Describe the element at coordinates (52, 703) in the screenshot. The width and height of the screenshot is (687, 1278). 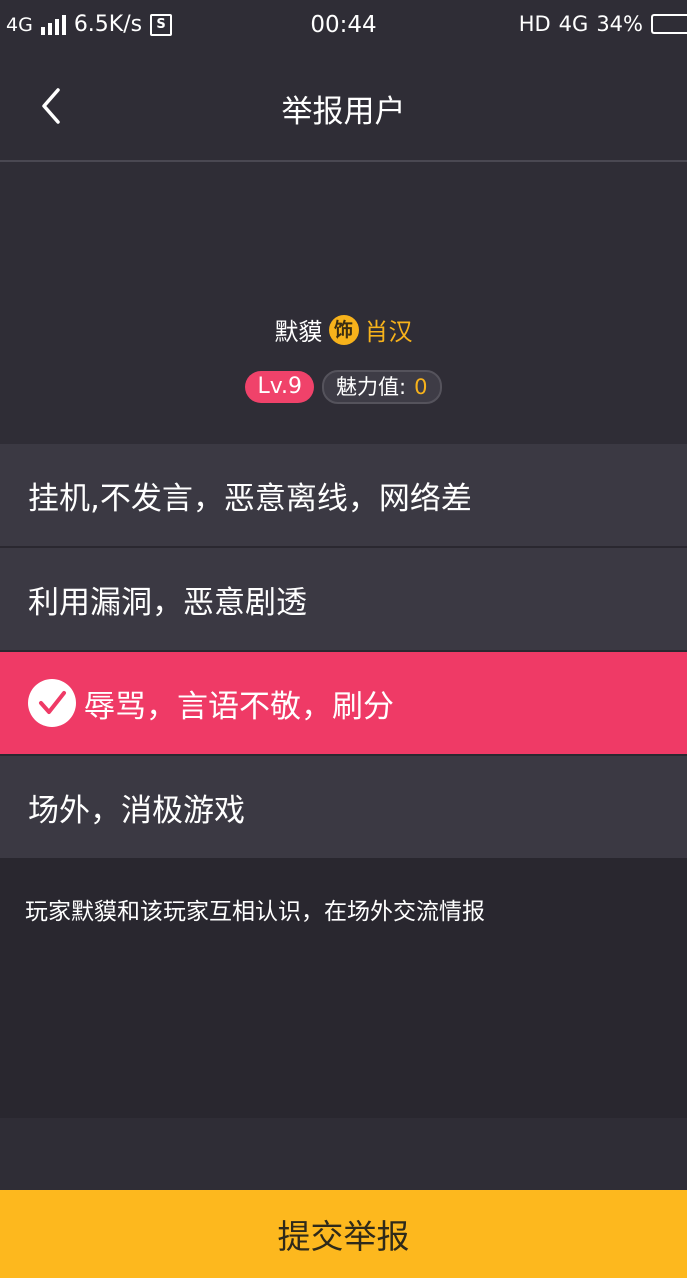
I see `checkmark-icon` at that location.